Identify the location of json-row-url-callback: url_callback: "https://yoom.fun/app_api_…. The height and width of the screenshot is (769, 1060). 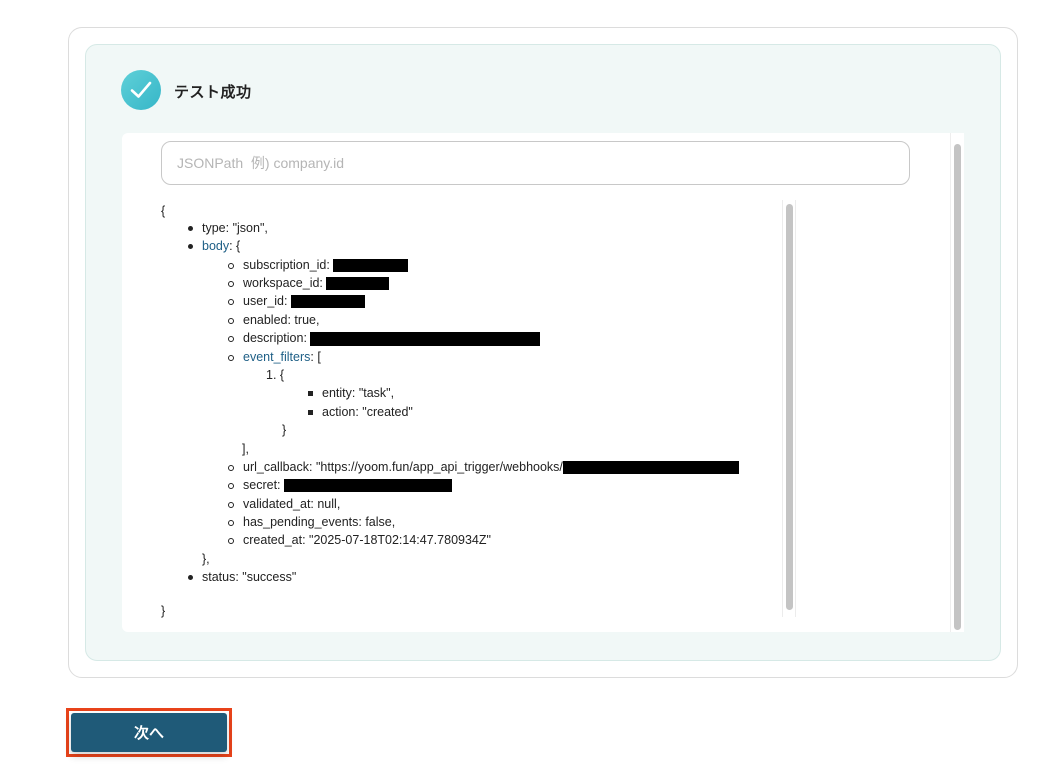
(483, 467).